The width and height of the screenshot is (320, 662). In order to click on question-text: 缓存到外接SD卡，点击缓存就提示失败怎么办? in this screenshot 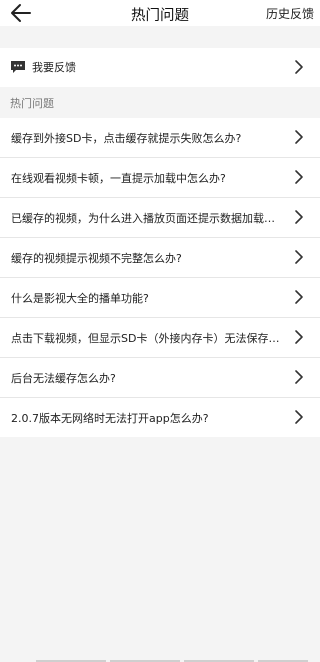, I will do `click(126, 138)`.